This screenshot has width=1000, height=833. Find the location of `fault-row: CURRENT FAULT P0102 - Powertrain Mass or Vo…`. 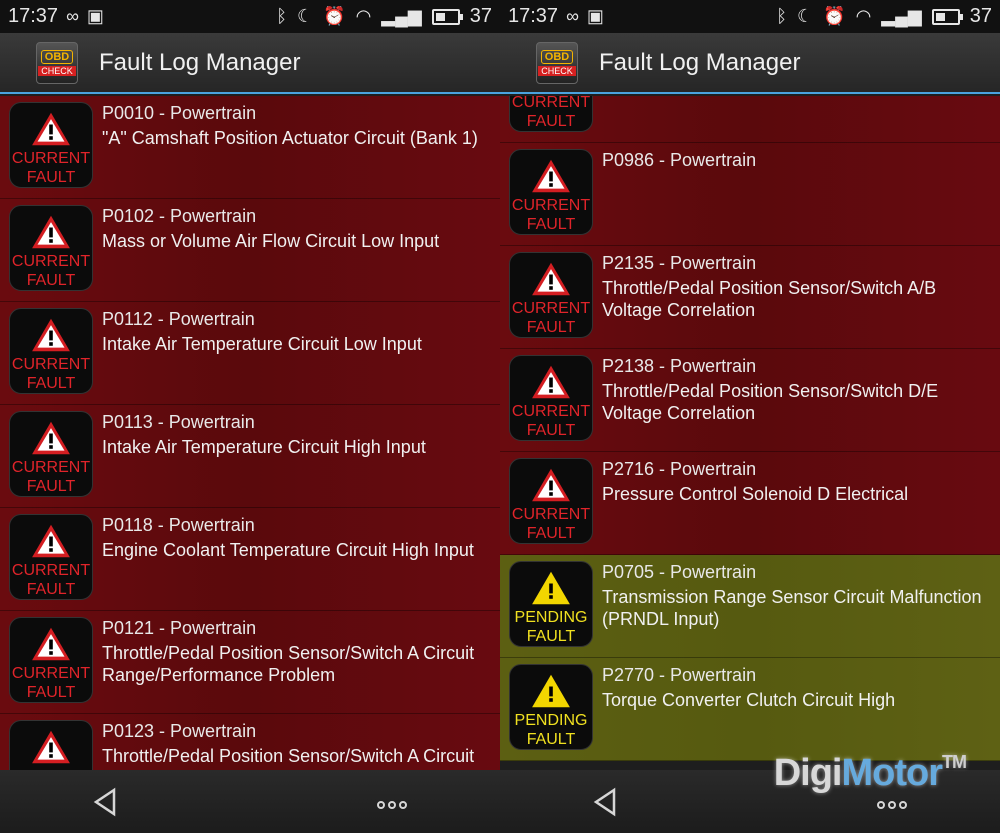

fault-row: CURRENT FAULT P0102 - Powertrain Mass or Vo… is located at coordinates (250, 250).